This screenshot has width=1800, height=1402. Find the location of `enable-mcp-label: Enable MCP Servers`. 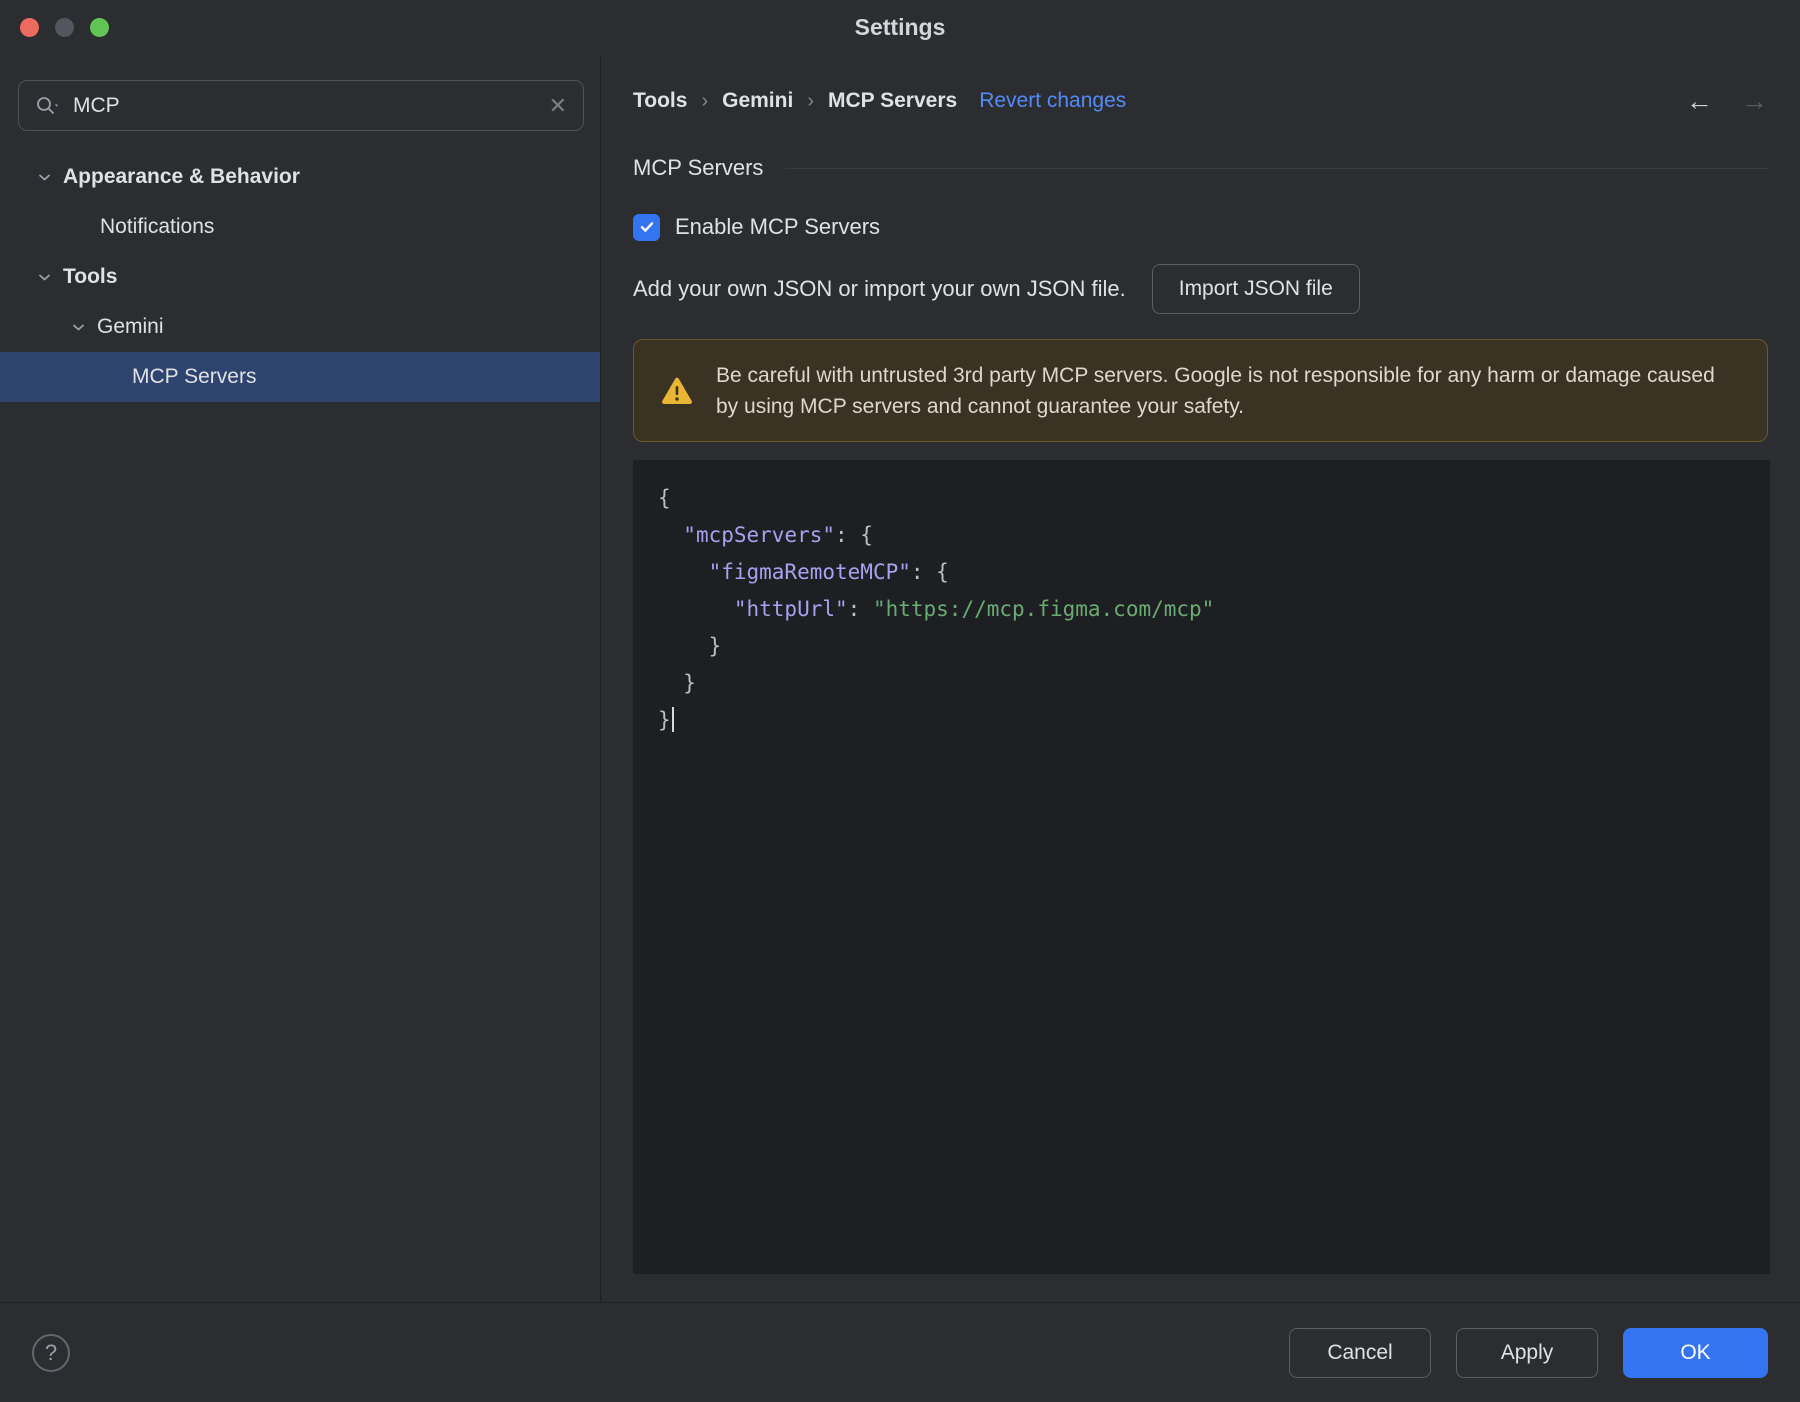

enable-mcp-label: Enable MCP Servers is located at coordinates (778, 226).